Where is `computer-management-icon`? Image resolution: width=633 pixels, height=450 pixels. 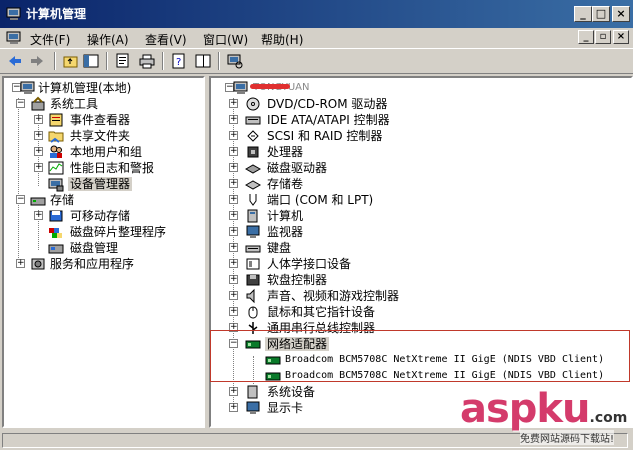
computer-management-icon is located at coordinates (13, 13).